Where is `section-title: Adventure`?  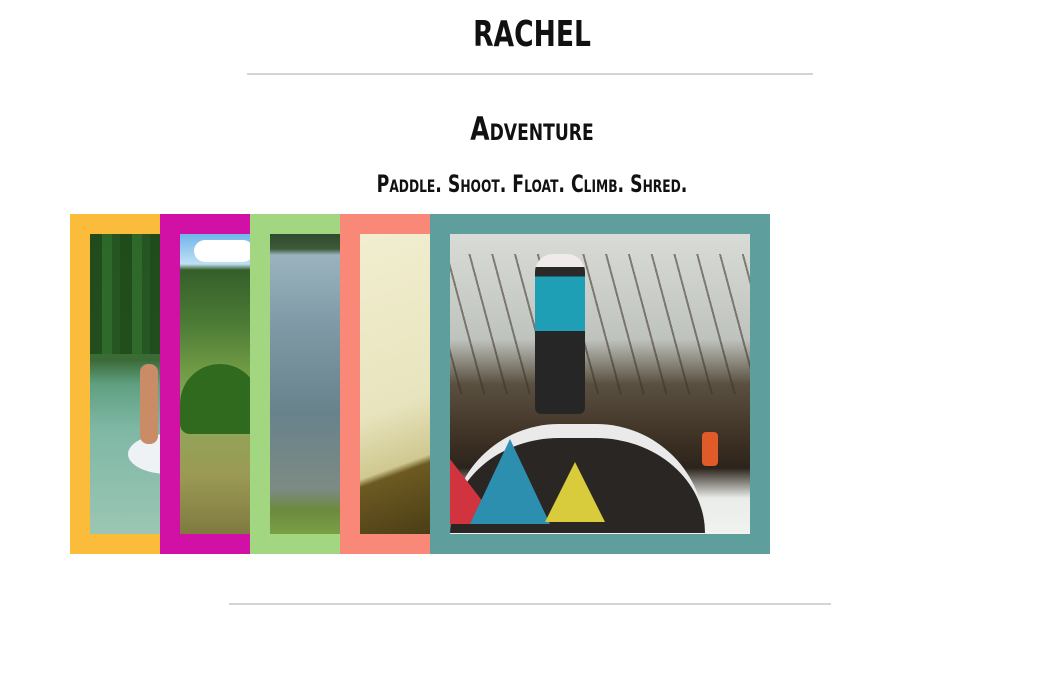 section-title: Adventure is located at coordinates (532, 129).